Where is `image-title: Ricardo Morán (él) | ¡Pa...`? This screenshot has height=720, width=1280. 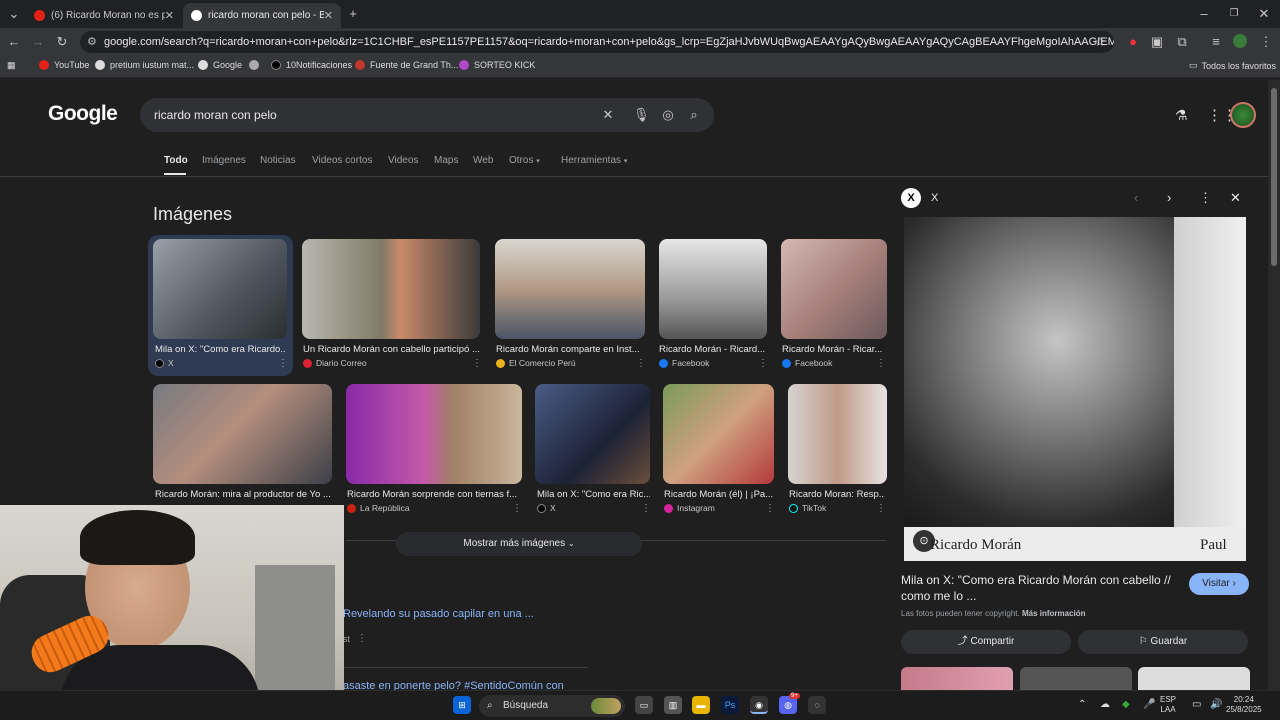 image-title: Ricardo Morán (él) | ¡Pa... is located at coordinates (719, 494).